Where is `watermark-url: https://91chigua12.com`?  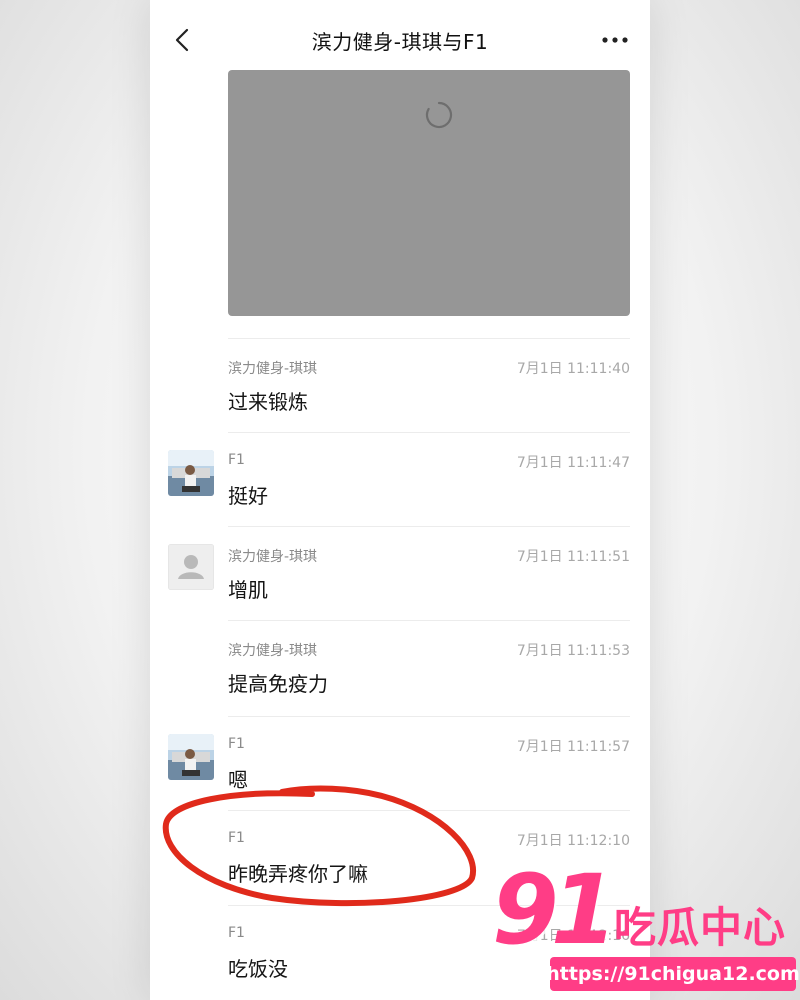
watermark-url: https://91chigua12.com is located at coordinates (673, 974).